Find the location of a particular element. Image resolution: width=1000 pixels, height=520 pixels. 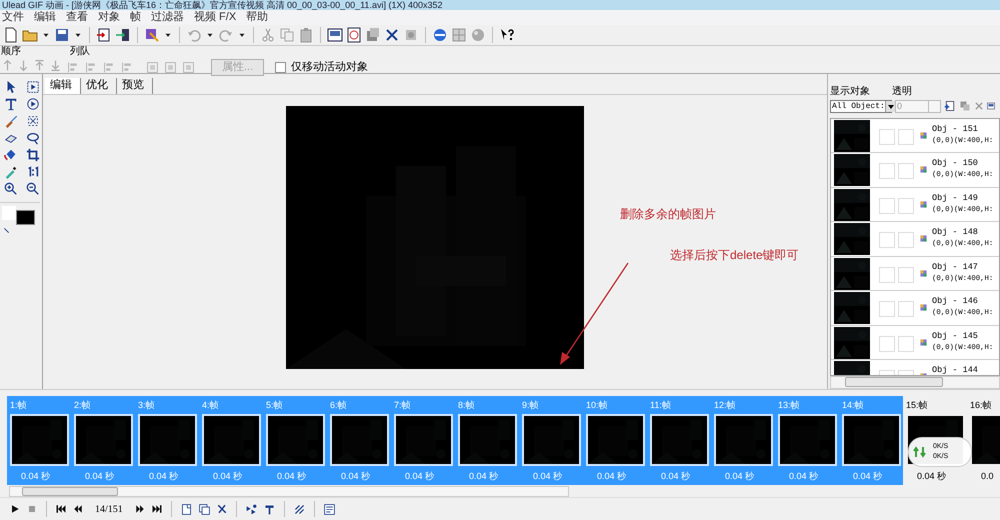

properties-icon is located at coordinates (991, 106).